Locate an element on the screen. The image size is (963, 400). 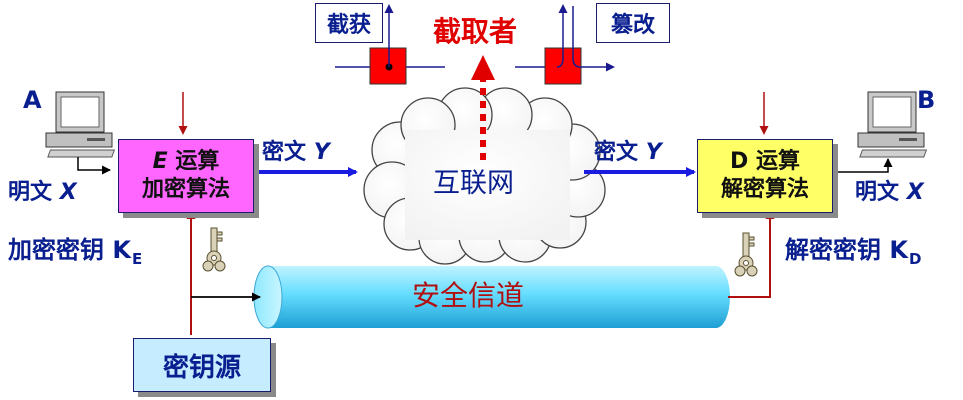
computer-icon is located at coordinates (80, 124).